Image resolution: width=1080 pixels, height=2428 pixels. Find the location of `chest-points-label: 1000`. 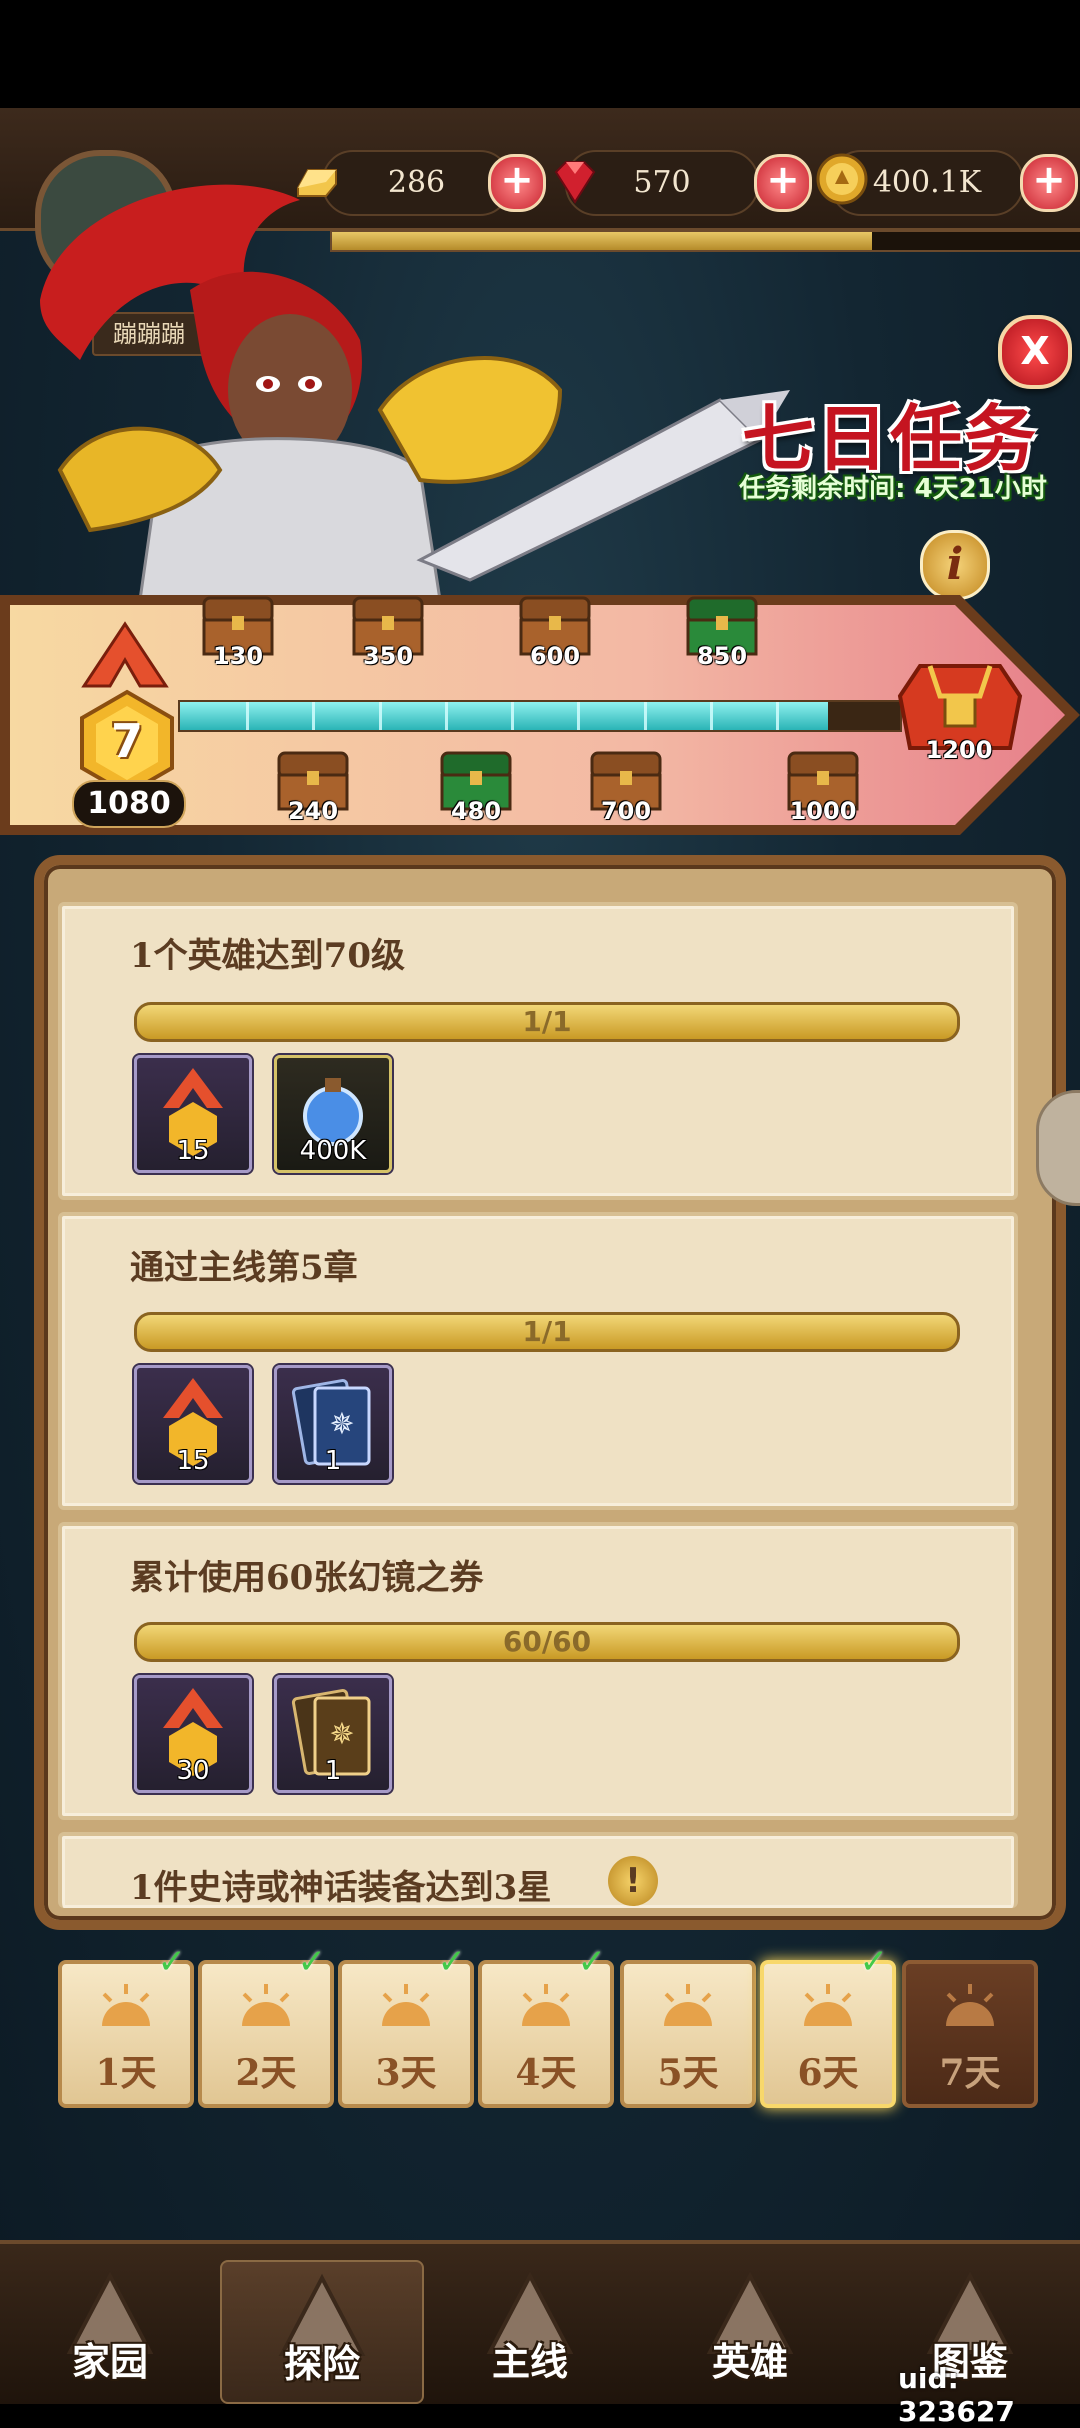

chest-points-label: 1000 is located at coordinates (823, 811).